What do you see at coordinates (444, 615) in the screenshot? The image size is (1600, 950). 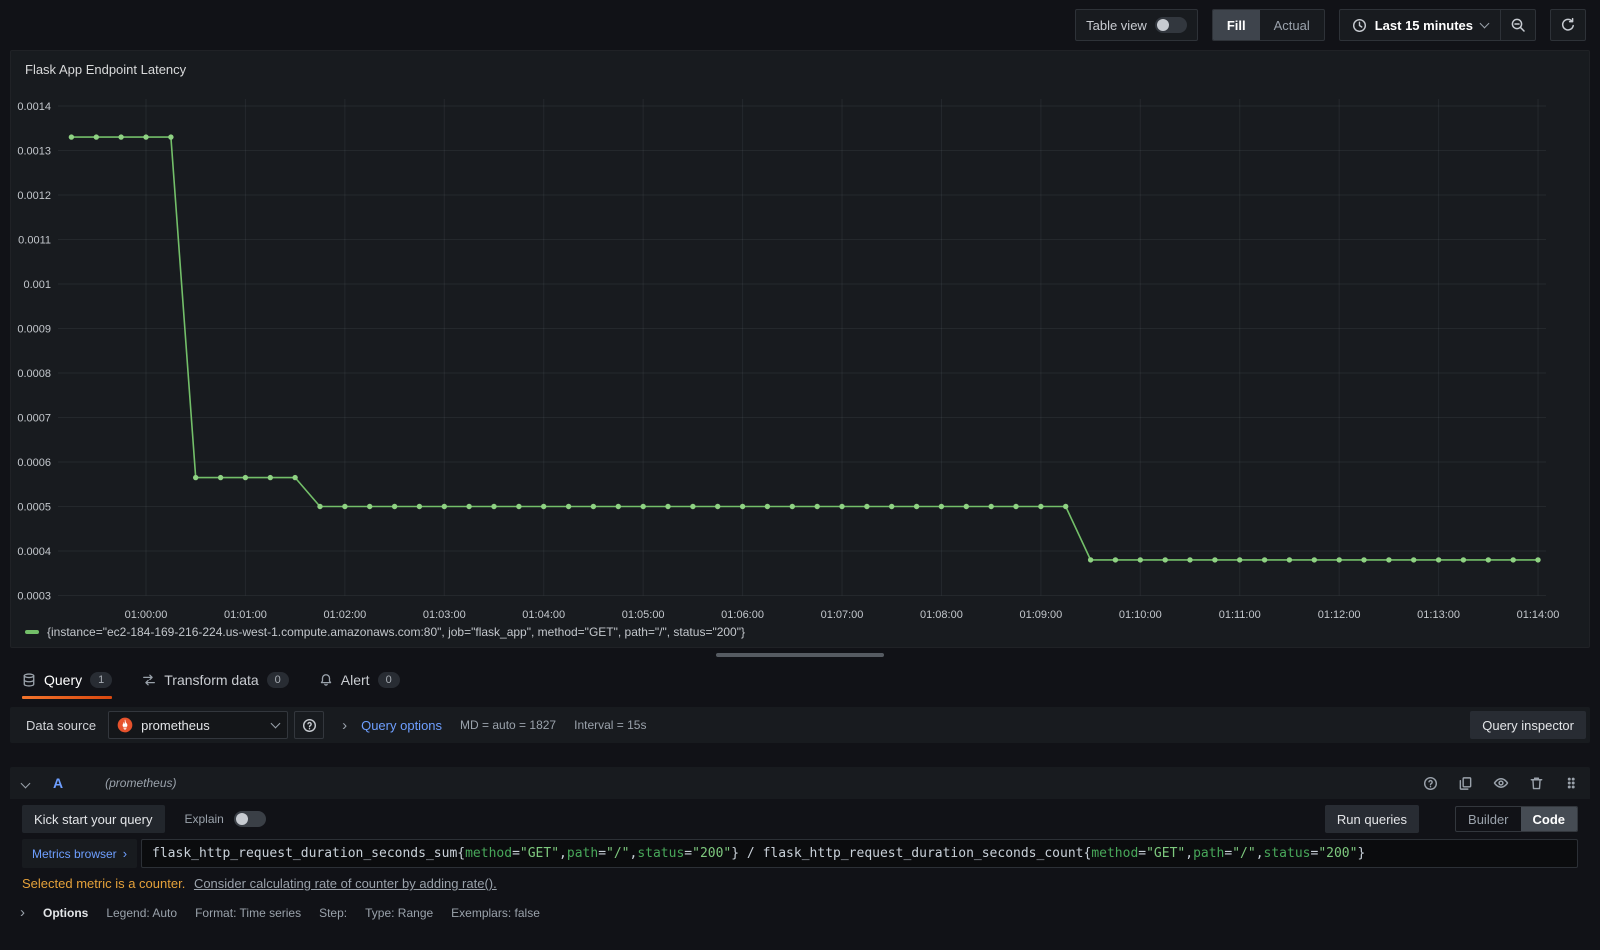 I see `svg-text: 01:03:00` at bounding box center [444, 615].